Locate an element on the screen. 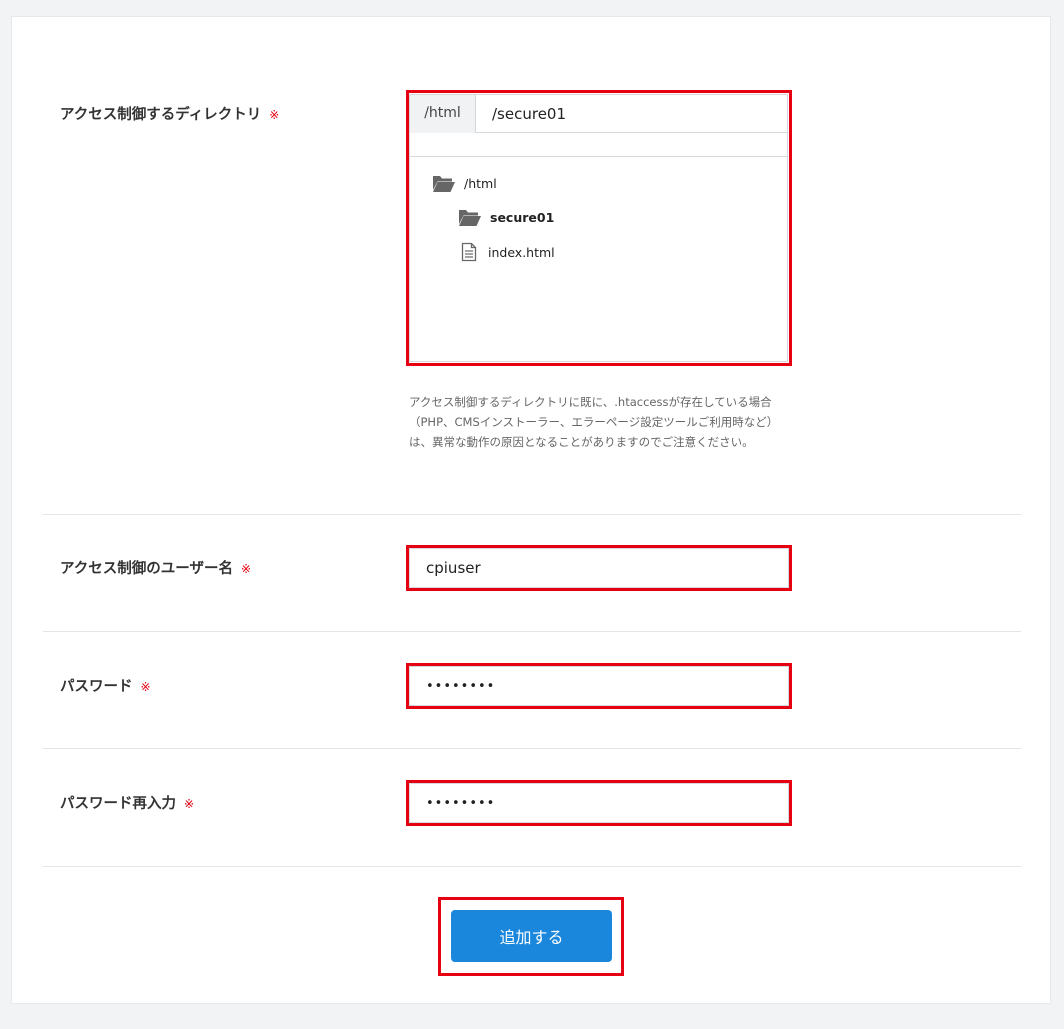 The width and height of the screenshot is (1064, 1029). password-label-text: パスワード is located at coordinates (96, 687).